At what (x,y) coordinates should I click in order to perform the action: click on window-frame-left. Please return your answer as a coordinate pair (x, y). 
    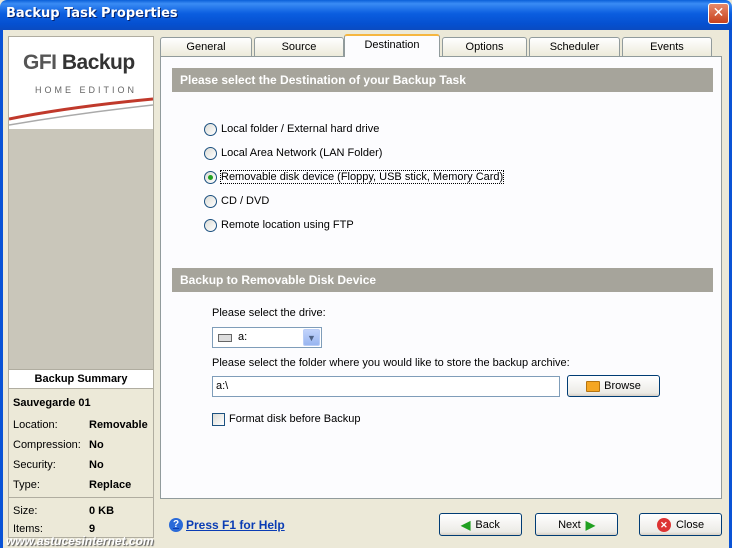
    Looking at the image, I should click on (1, 289).